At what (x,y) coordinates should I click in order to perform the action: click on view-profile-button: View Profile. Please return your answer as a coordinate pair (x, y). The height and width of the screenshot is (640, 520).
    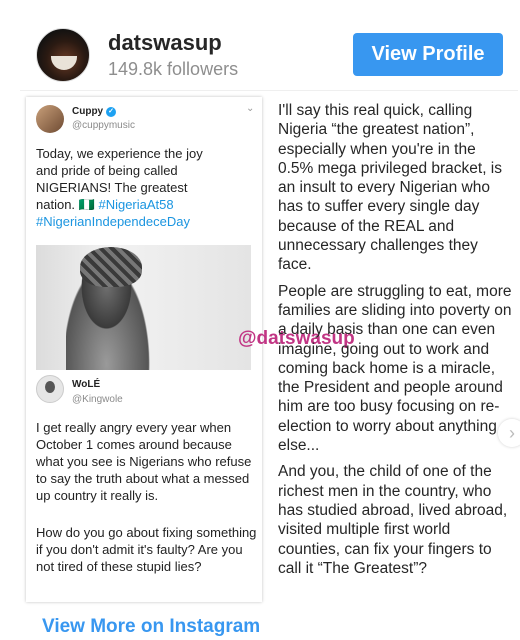
    Looking at the image, I should click on (428, 54).